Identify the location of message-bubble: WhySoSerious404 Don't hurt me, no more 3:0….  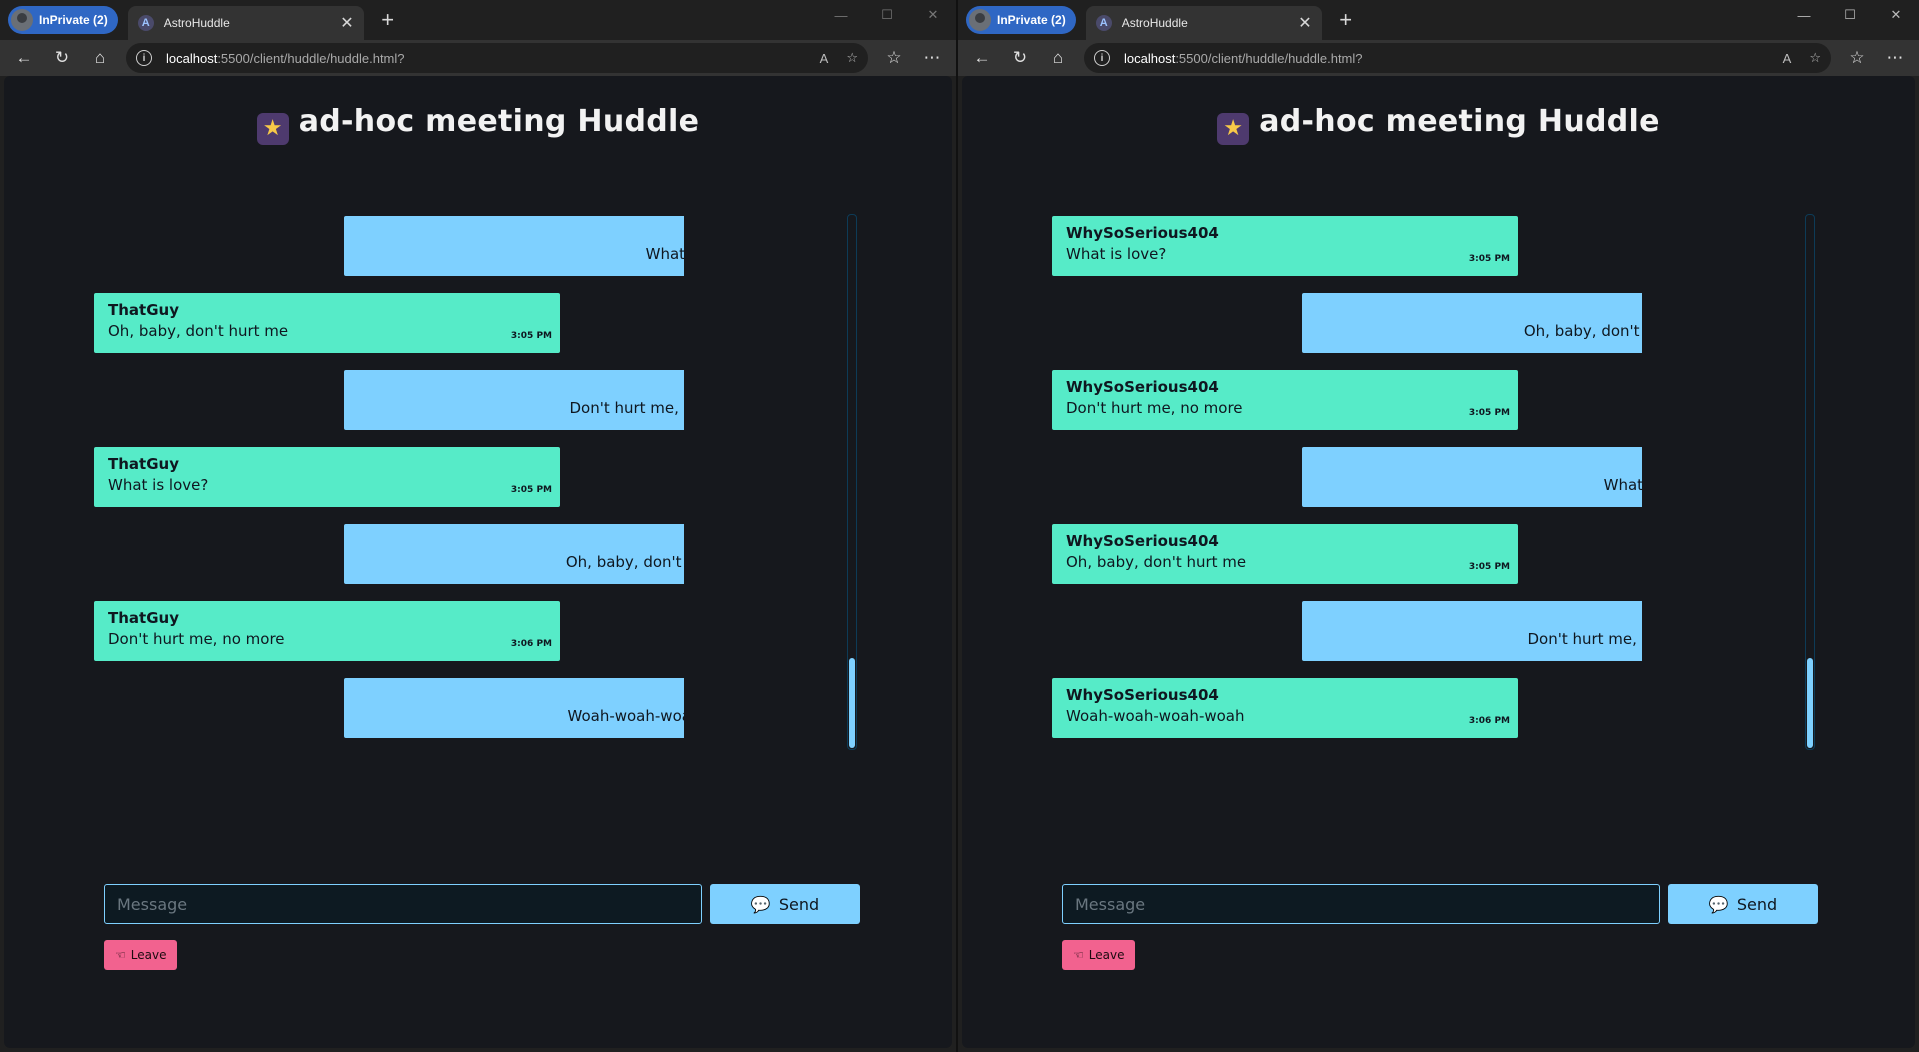
(1285, 400).